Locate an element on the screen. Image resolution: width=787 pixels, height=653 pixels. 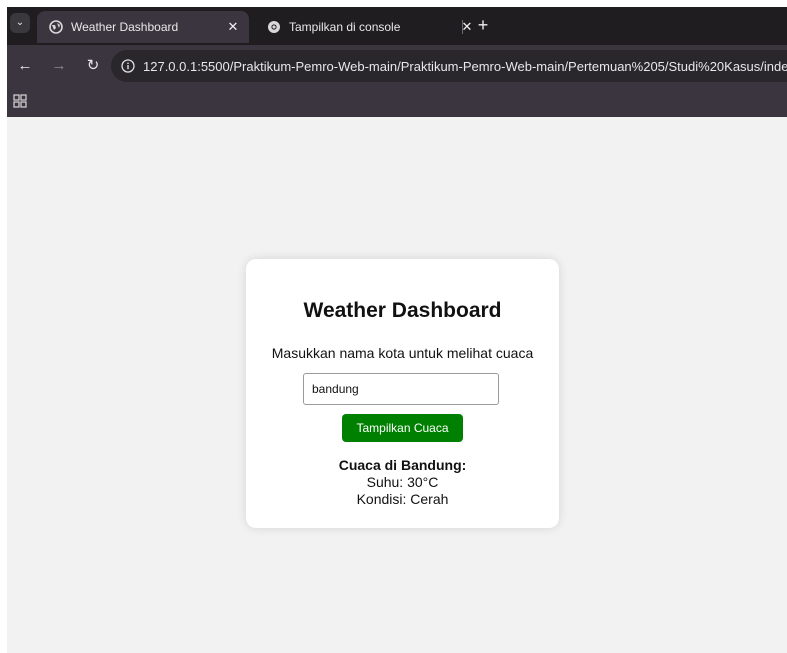
tab-title: Weather Dashboard is located at coordinates (125, 27).